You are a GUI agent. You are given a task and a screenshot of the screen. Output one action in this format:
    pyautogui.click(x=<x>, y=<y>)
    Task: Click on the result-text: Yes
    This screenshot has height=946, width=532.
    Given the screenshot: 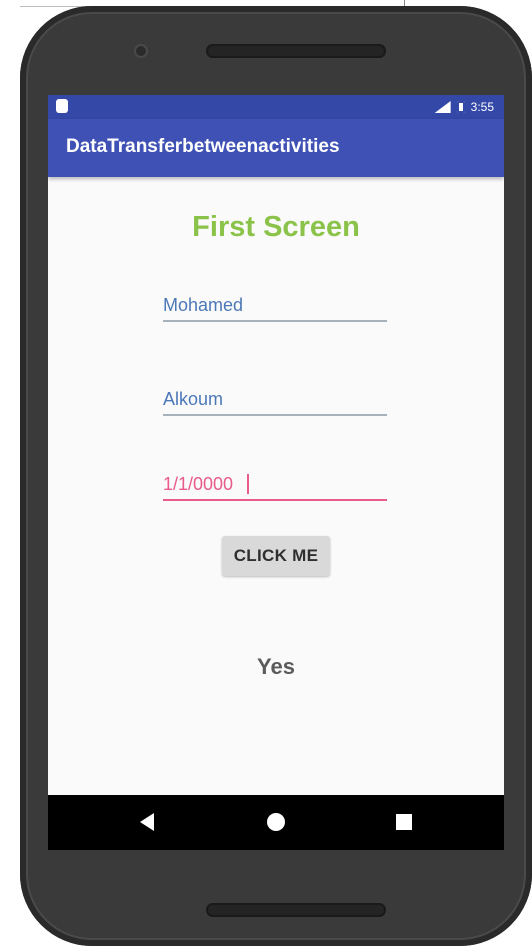 What is the action you would take?
    pyautogui.click(x=276, y=666)
    